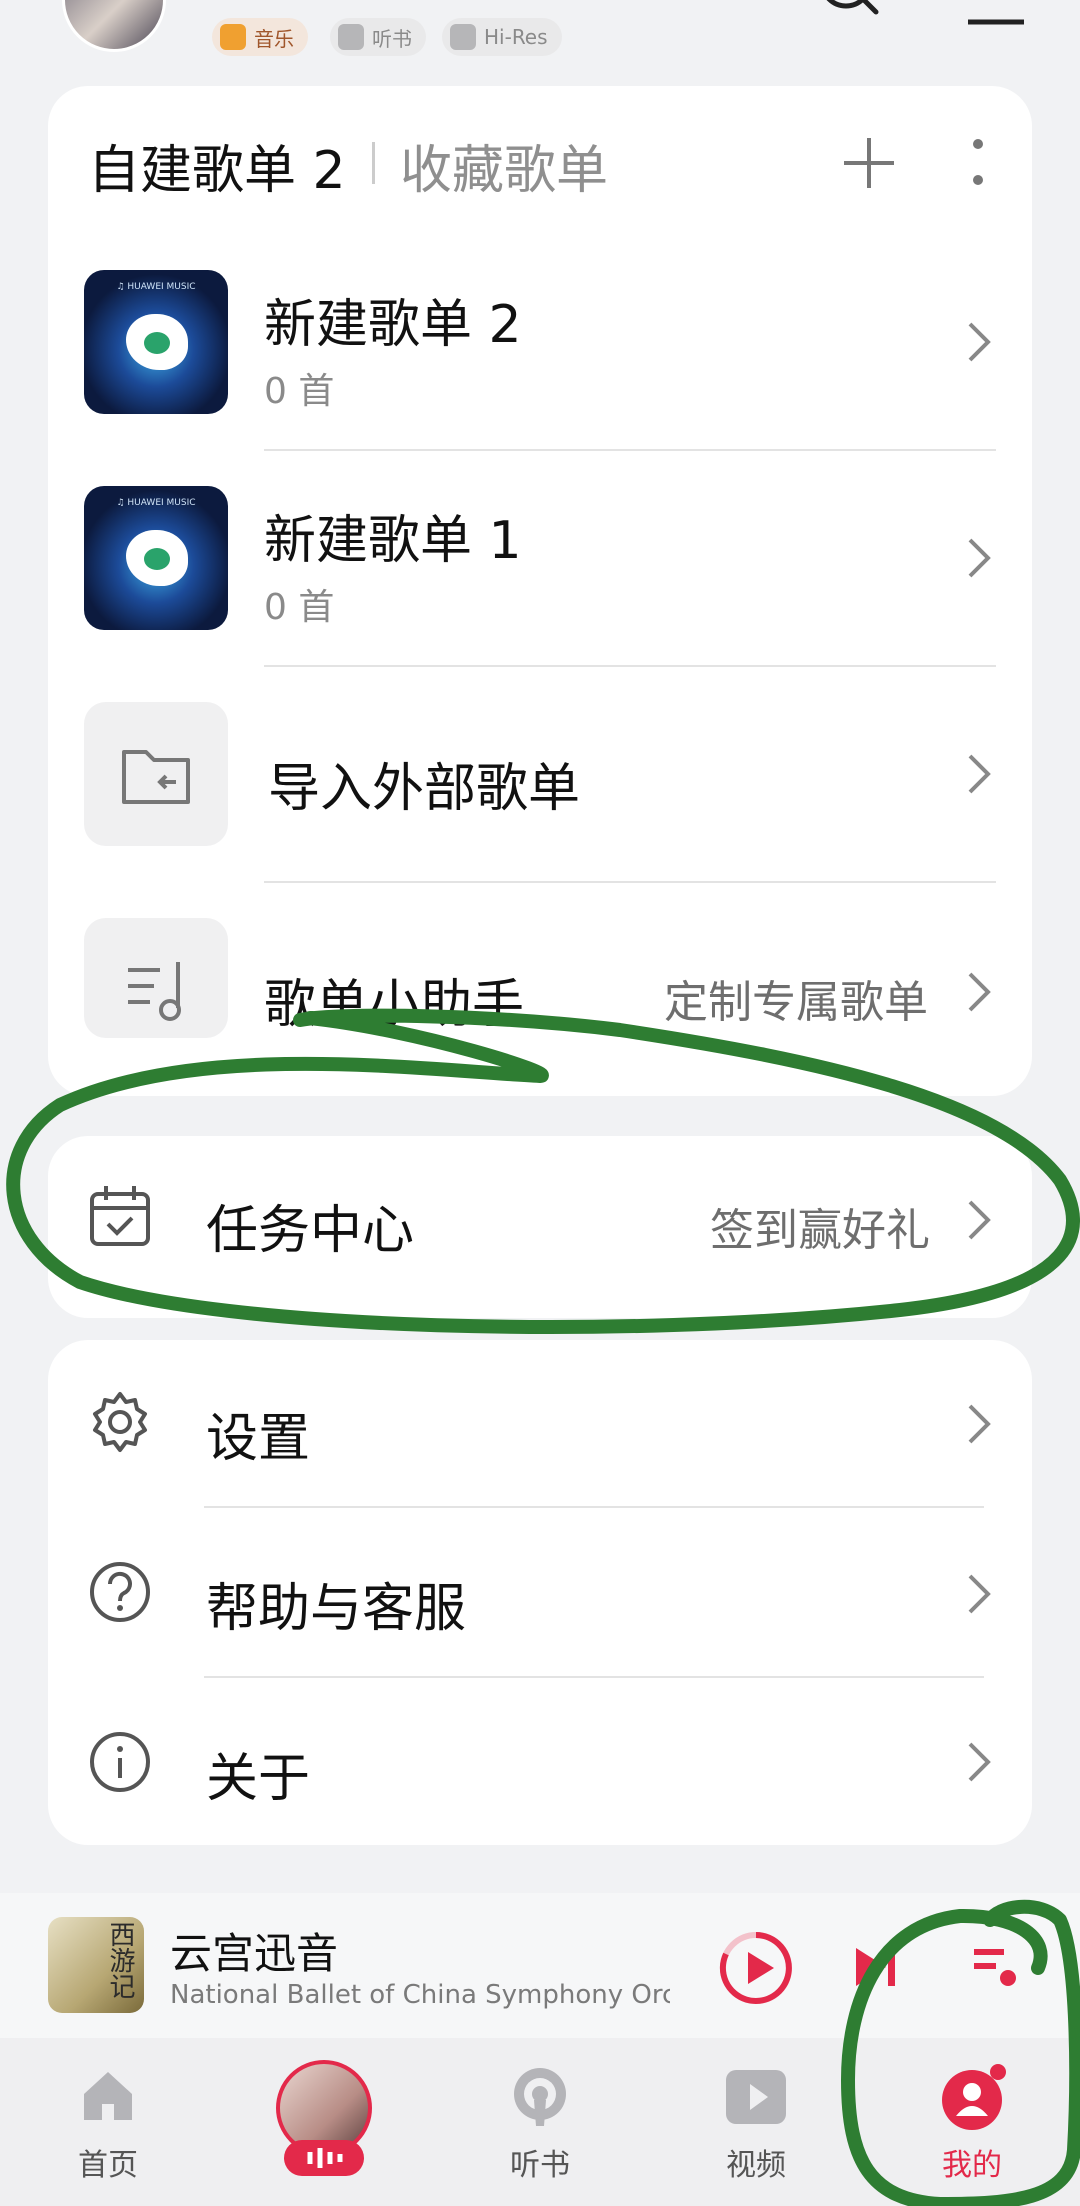 This screenshot has width=1080, height=2206. I want to click on mini-player, so click(540, 1965).